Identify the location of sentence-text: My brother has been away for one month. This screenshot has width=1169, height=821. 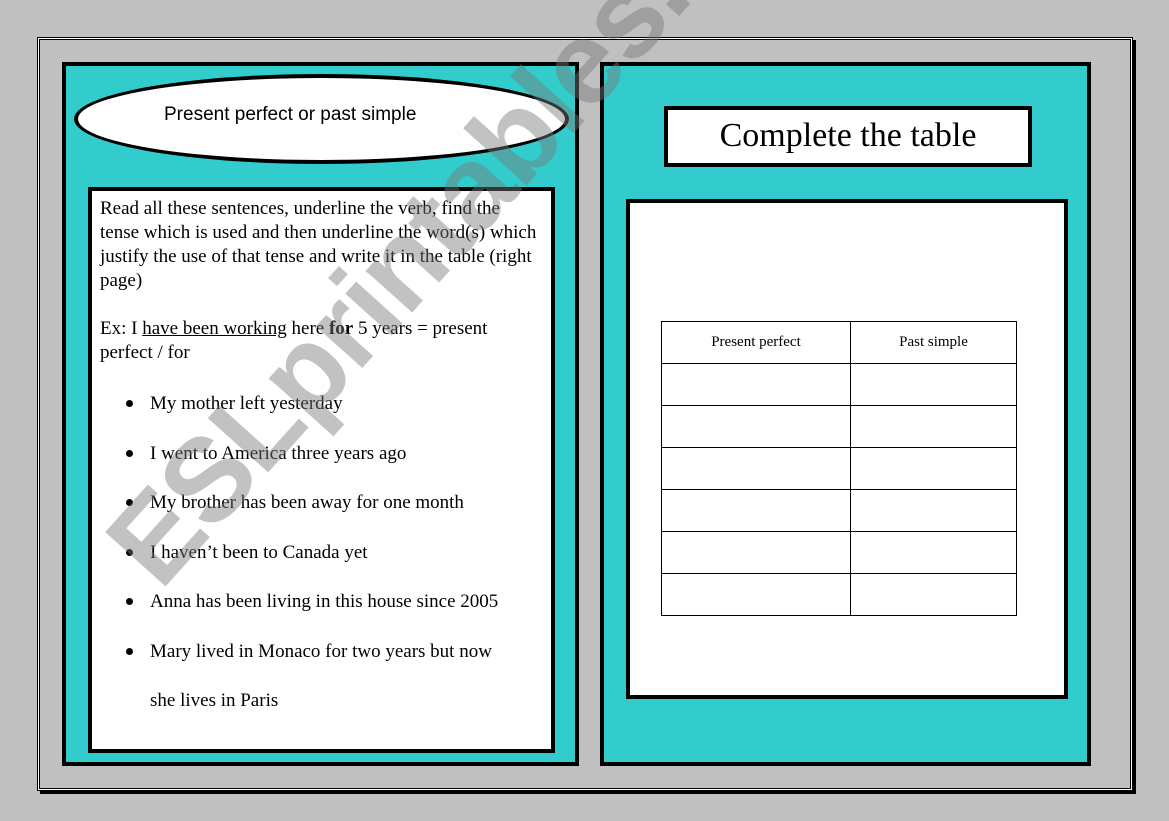
(307, 502).